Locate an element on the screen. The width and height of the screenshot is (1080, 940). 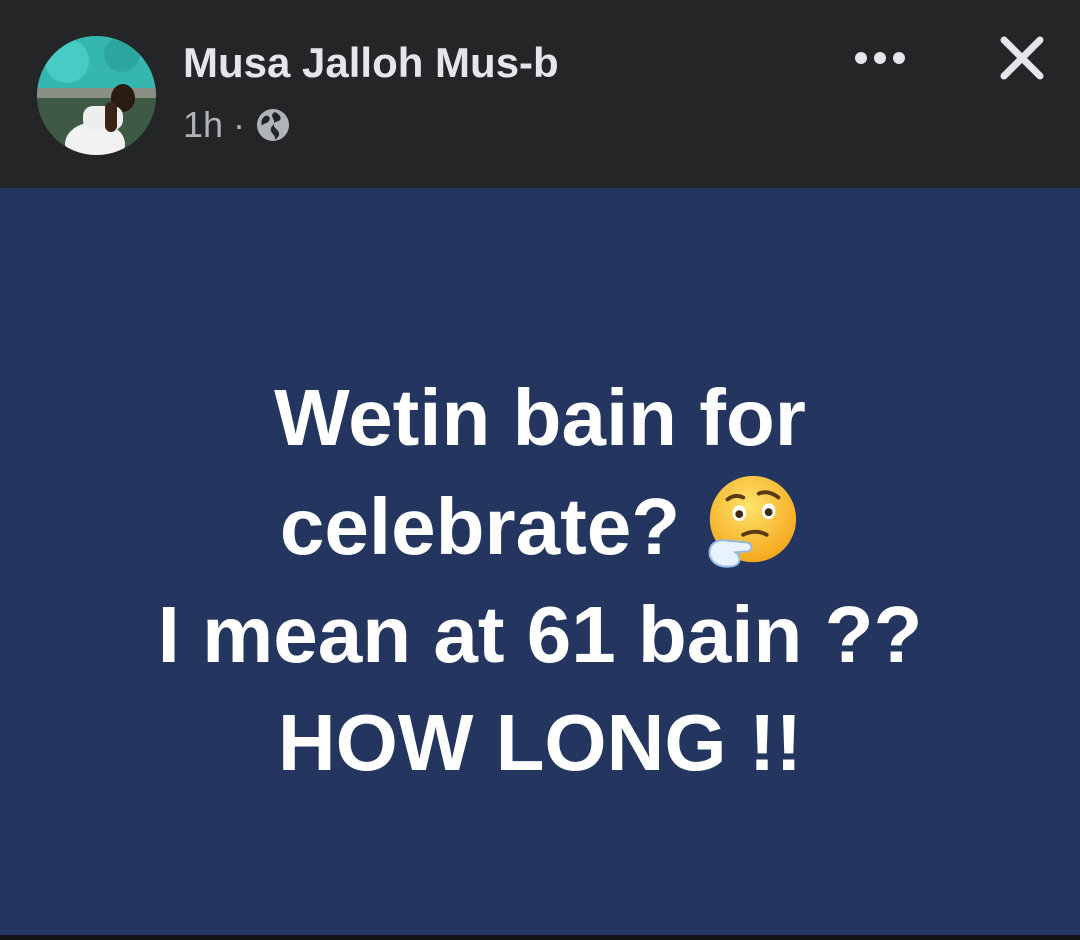
post-line-3: I mean at 61 bain ?? is located at coordinates (540, 634).